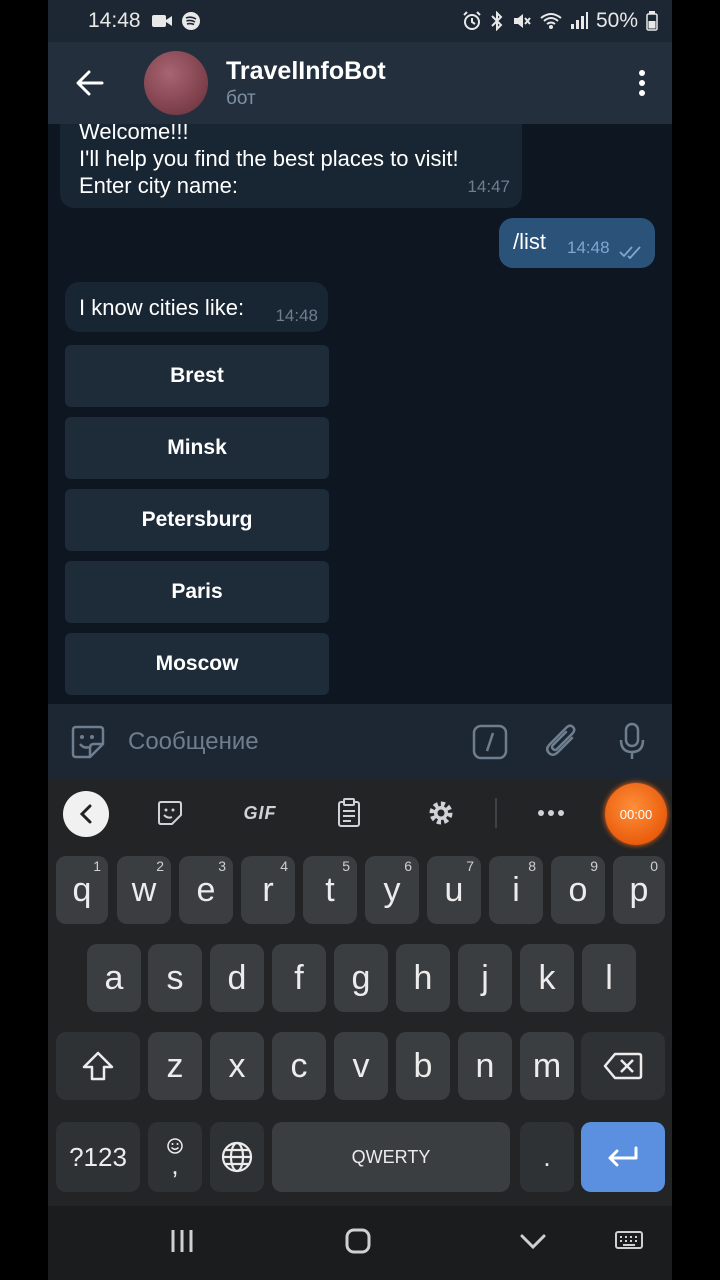  I want to click on key-m: m, so click(547, 1066).